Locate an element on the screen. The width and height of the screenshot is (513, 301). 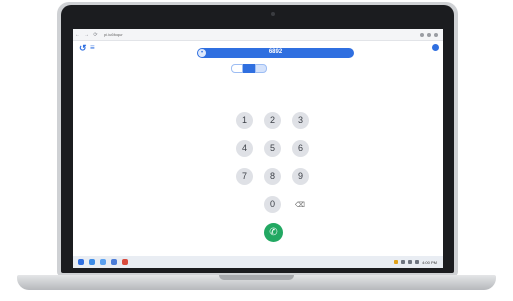
key-3: 3 is located at coordinates (300, 120).